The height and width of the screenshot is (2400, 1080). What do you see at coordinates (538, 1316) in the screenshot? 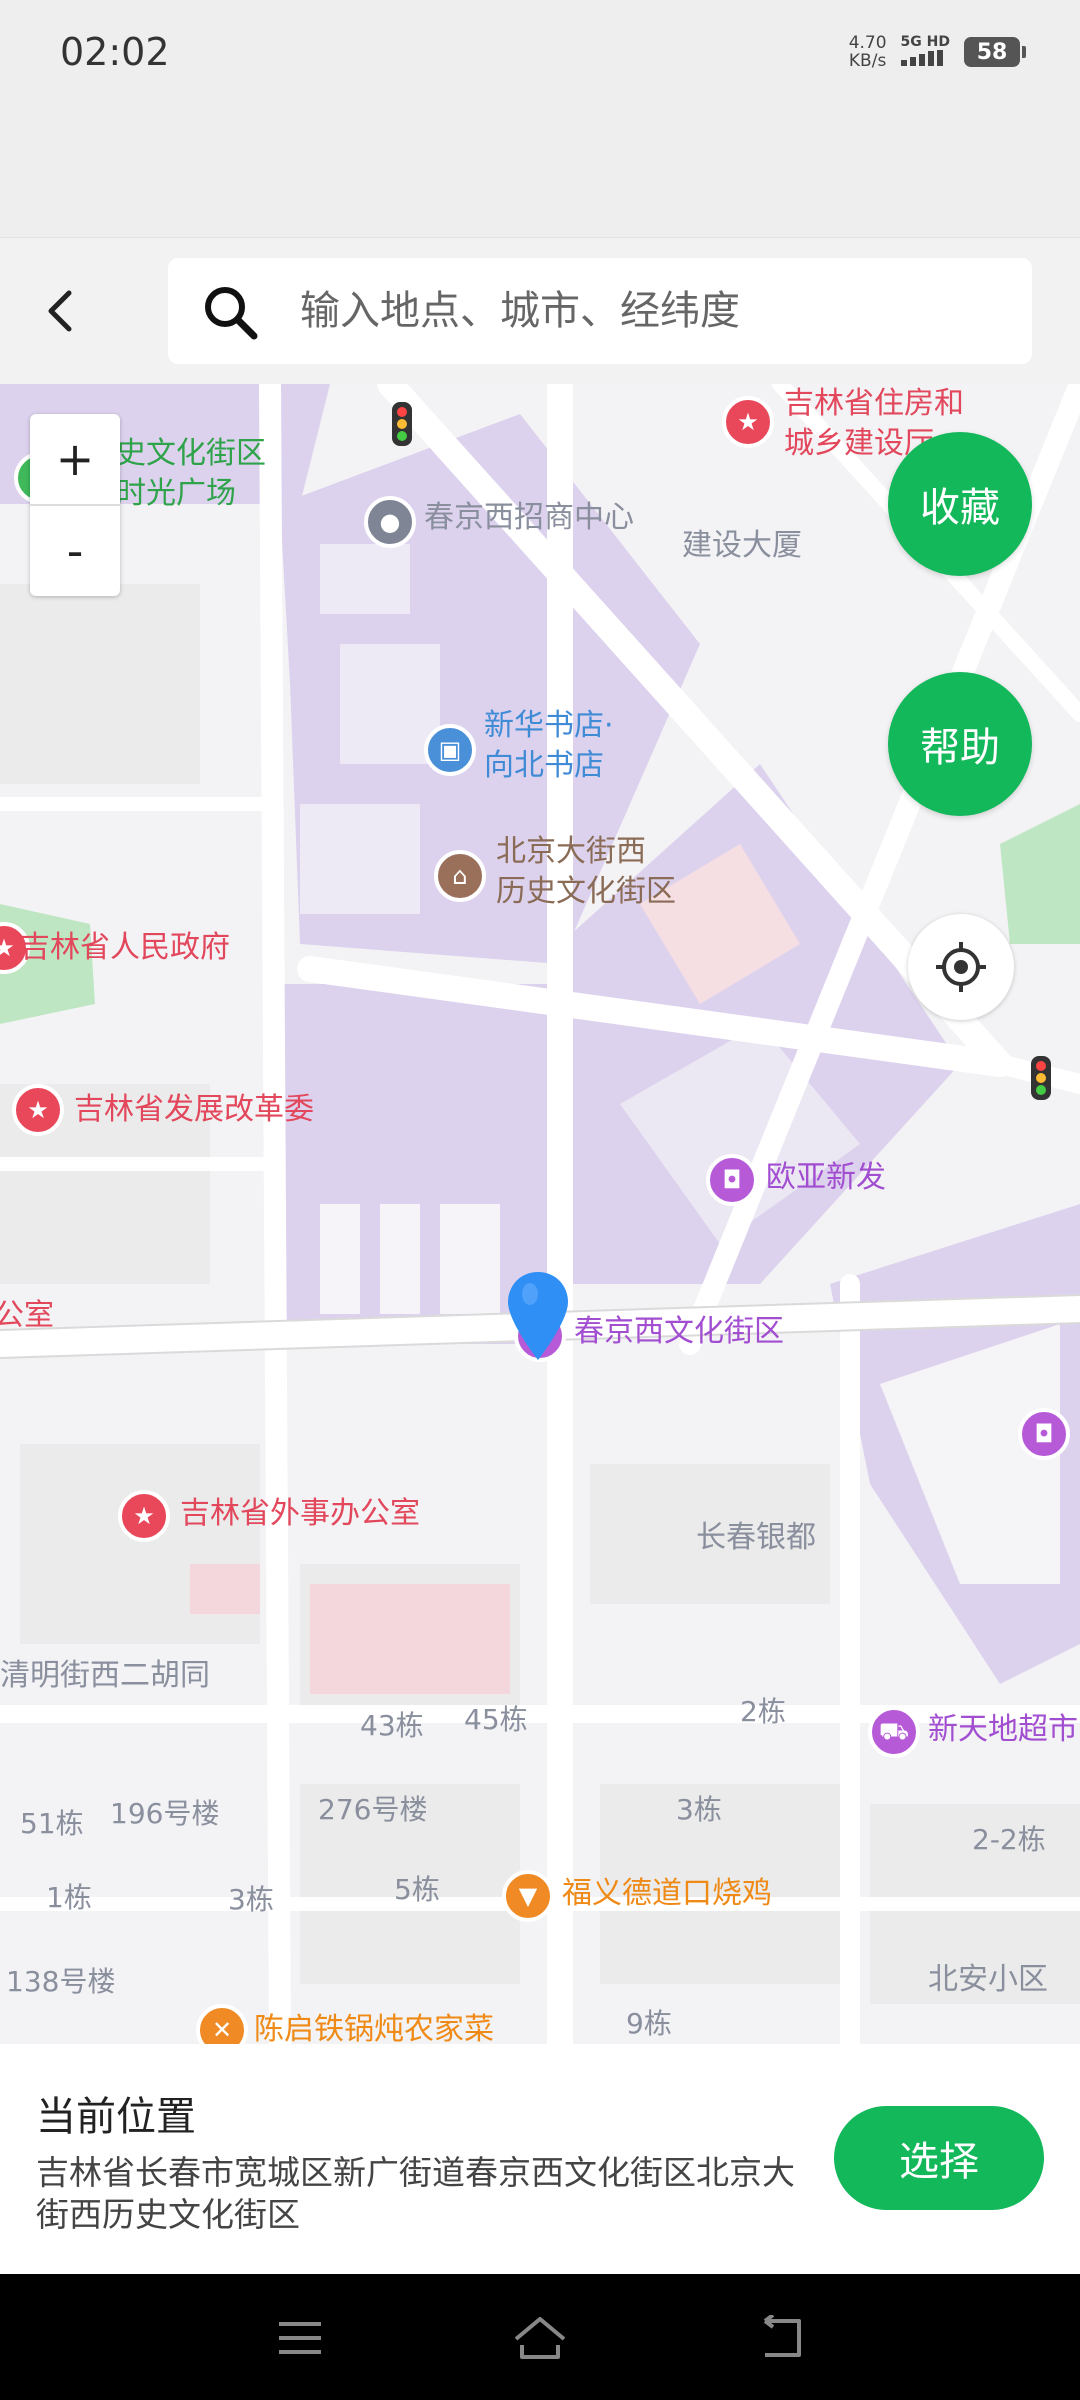
I see `location-pin-icon` at bounding box center [538, 1316].